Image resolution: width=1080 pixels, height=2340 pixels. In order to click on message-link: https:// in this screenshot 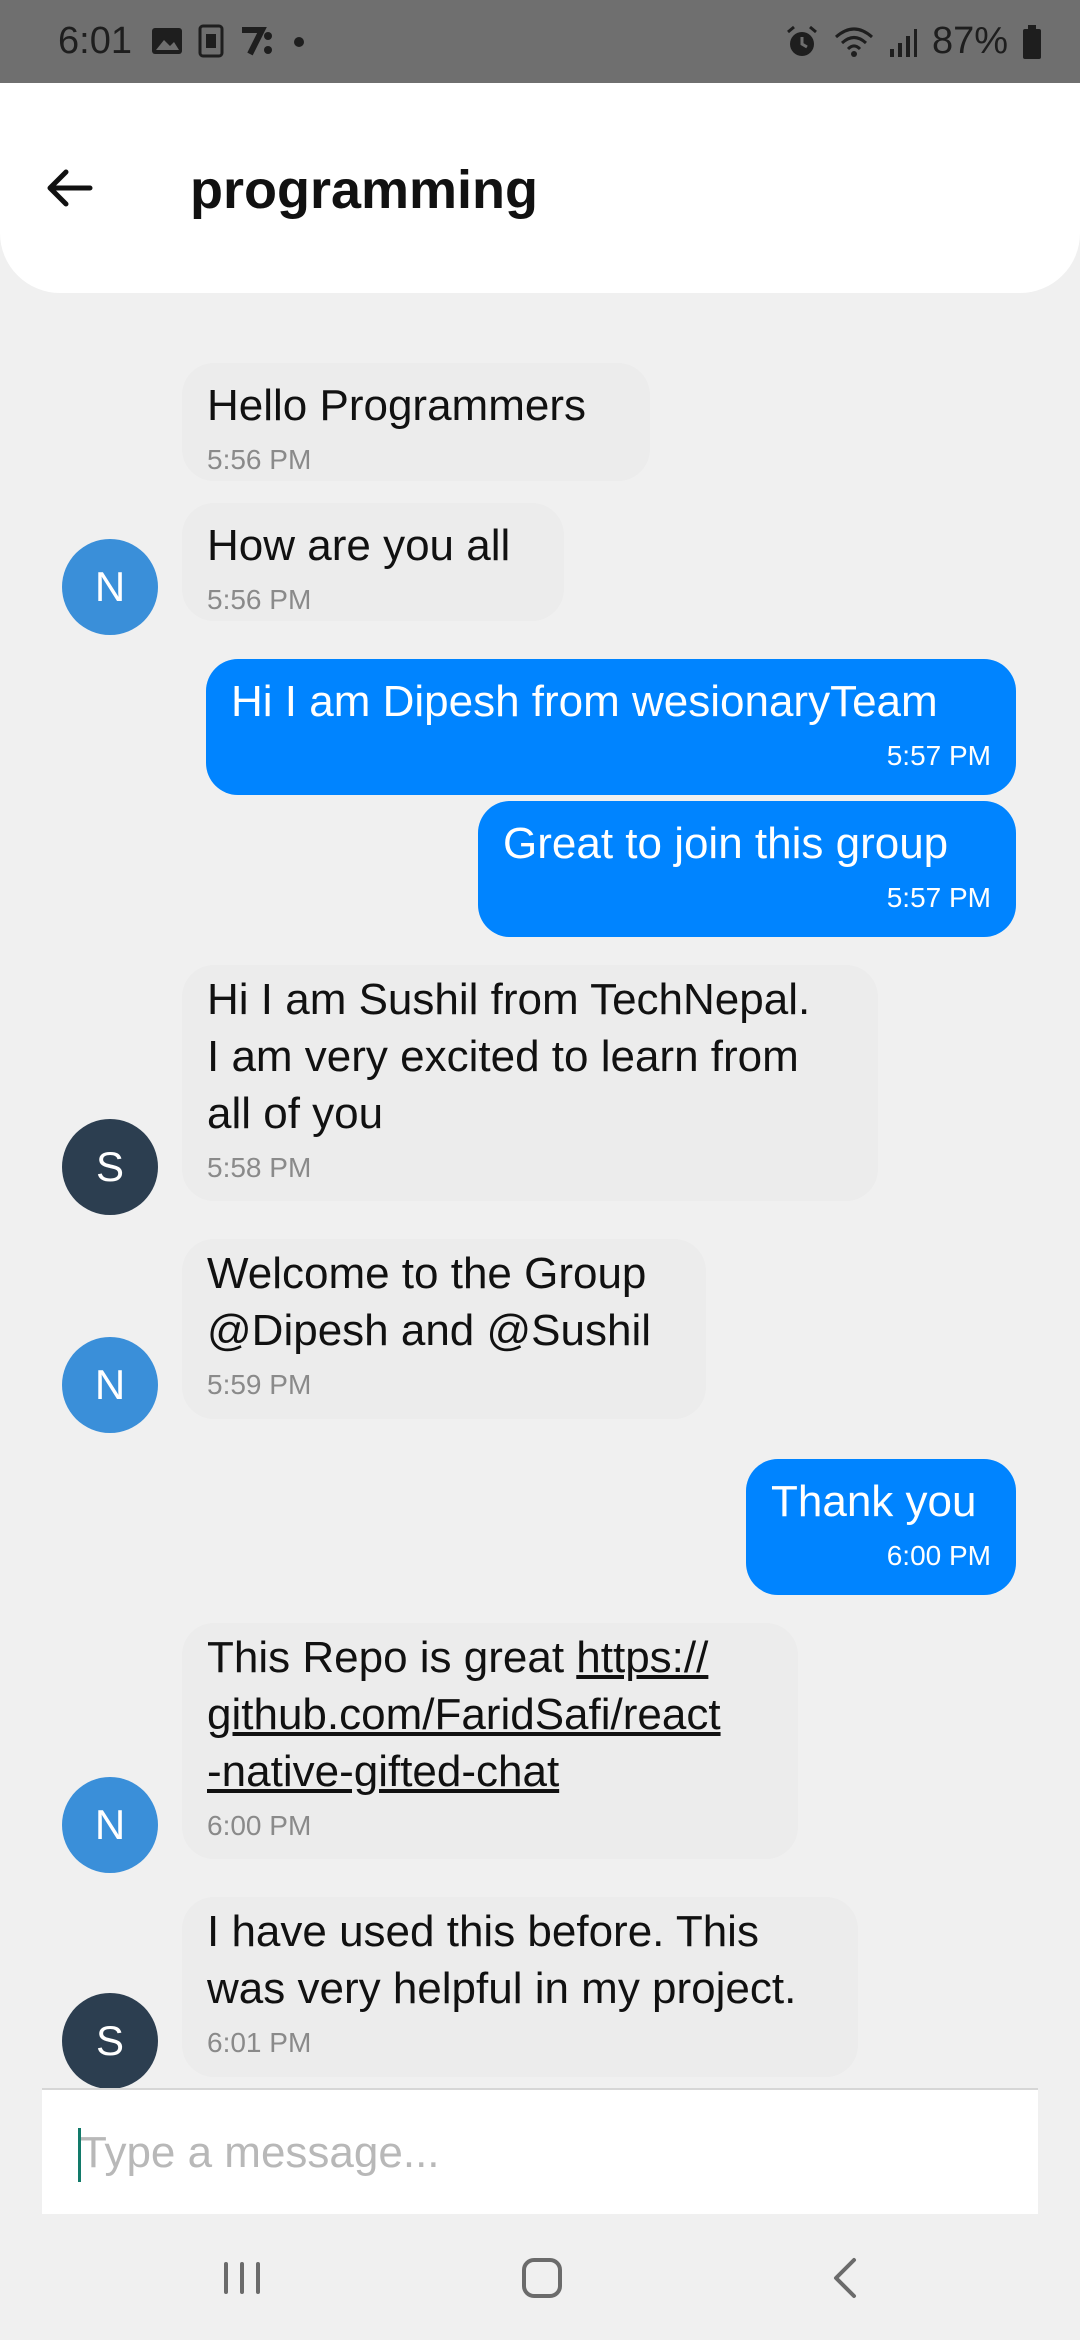, I will do `click(642, 1657)`.